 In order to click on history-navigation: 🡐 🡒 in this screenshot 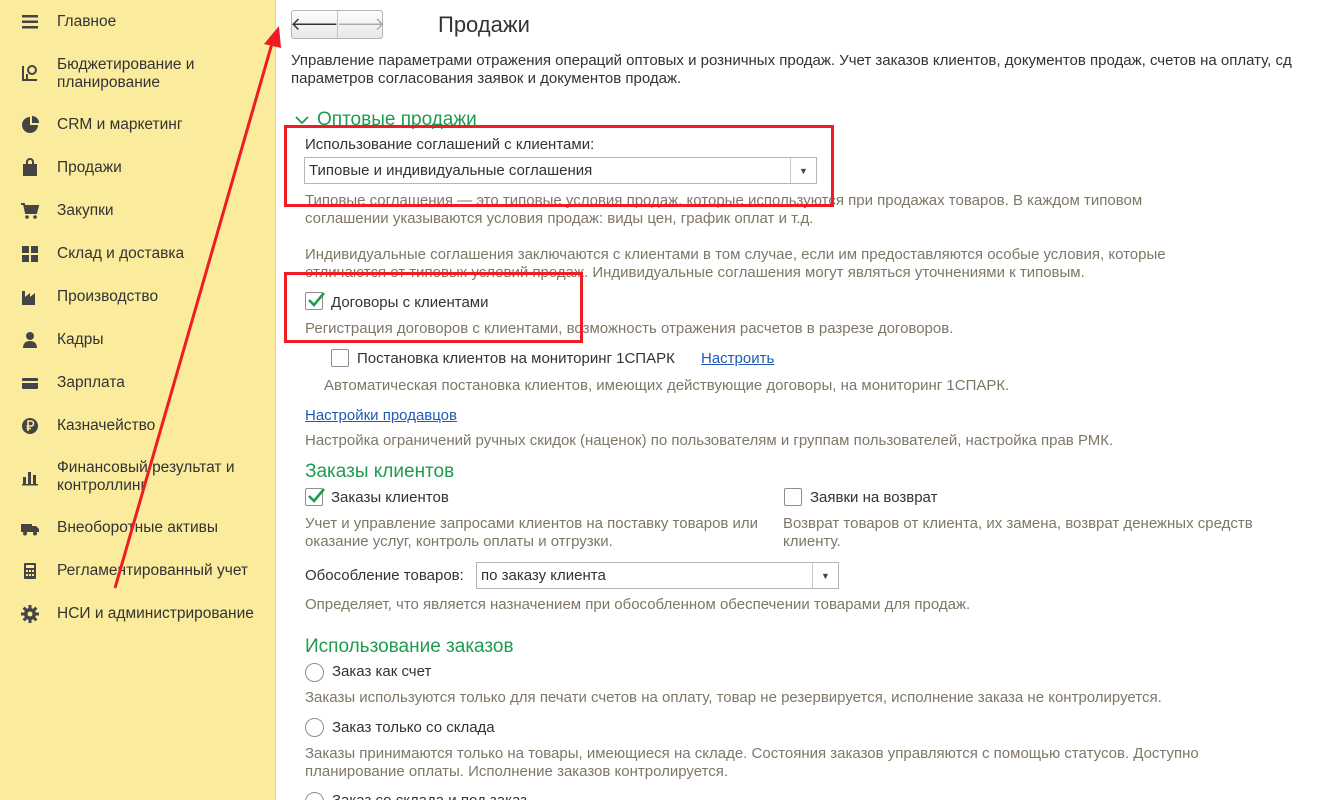, I will do `click(338, 24)`.